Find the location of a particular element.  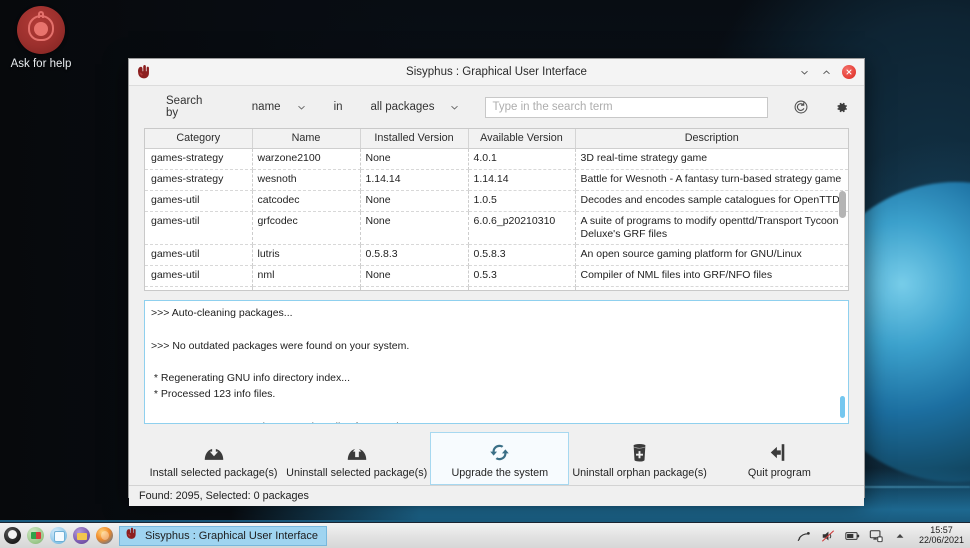

cell-description: 3D real-time strategy game is located at coordinates (711, 159).